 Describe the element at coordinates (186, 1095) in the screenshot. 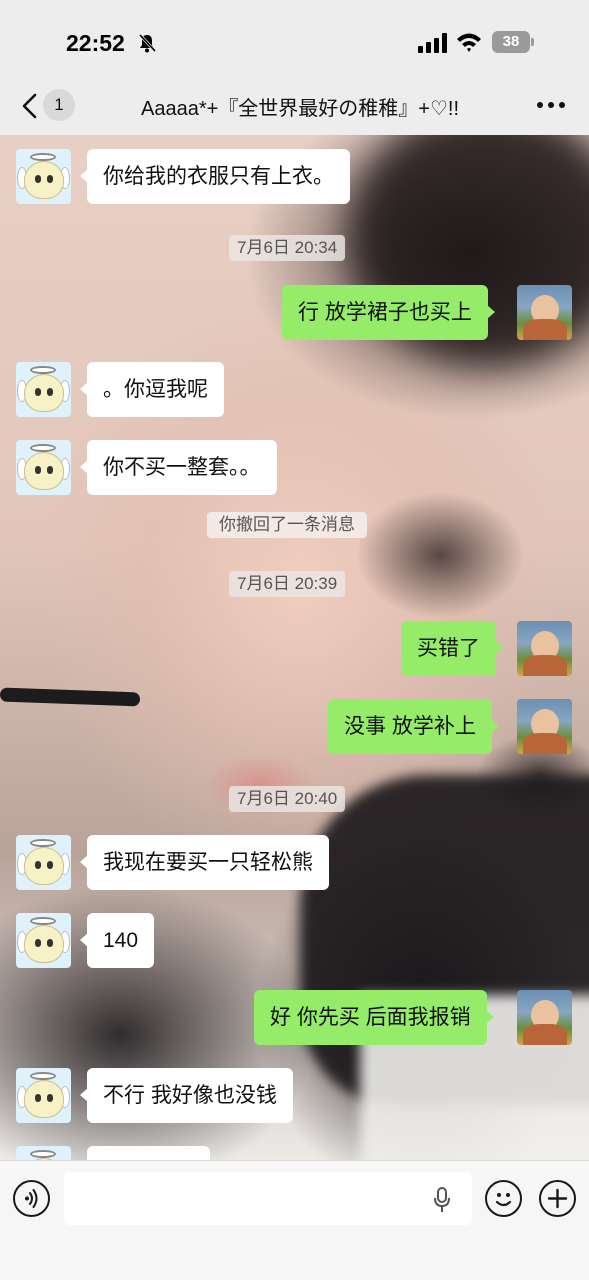

I see `message-bubble-received: 不行 我好像也没钱` at that location.